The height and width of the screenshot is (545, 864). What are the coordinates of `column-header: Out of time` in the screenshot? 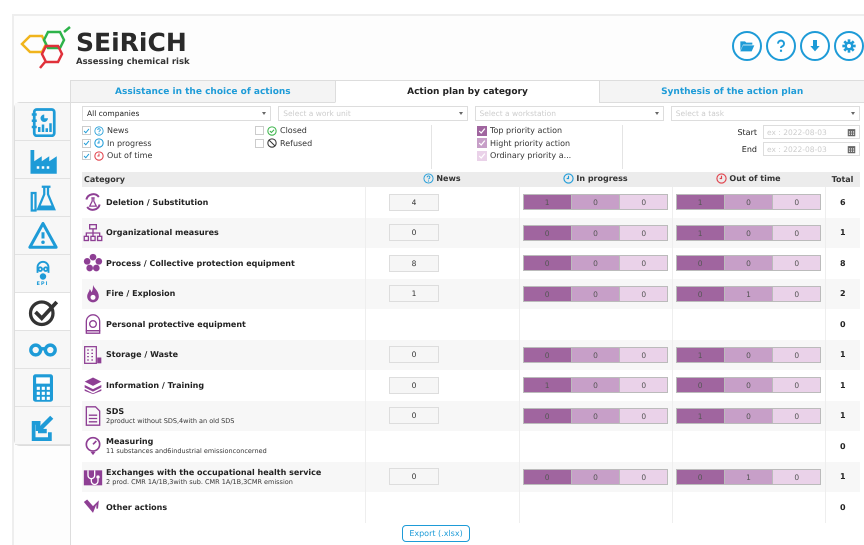 It's located at (755, 178).